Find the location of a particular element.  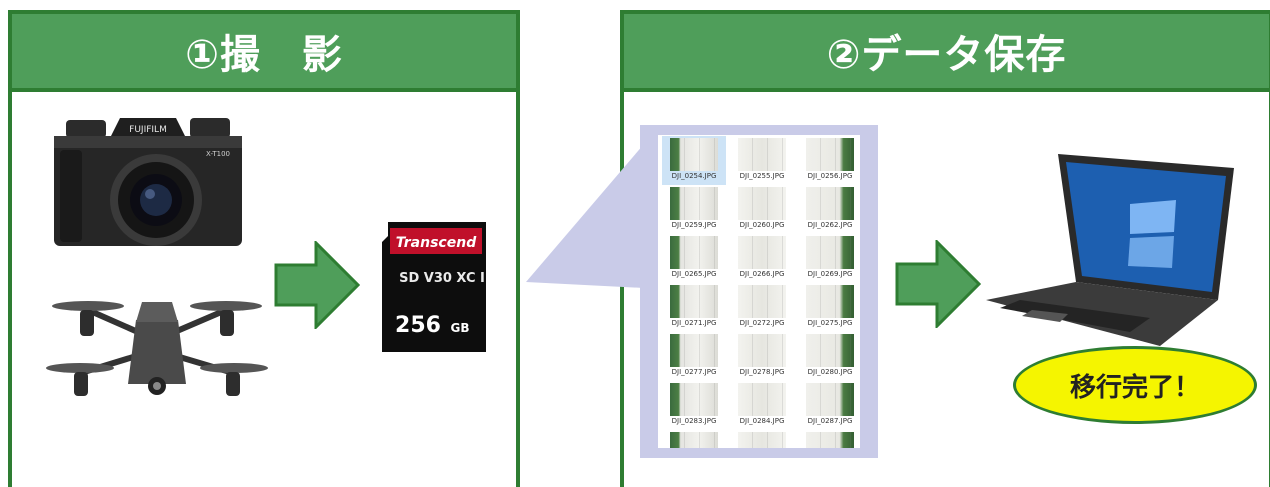

file-item: DJI_0265.JPG is located at coordinates (694, 258).